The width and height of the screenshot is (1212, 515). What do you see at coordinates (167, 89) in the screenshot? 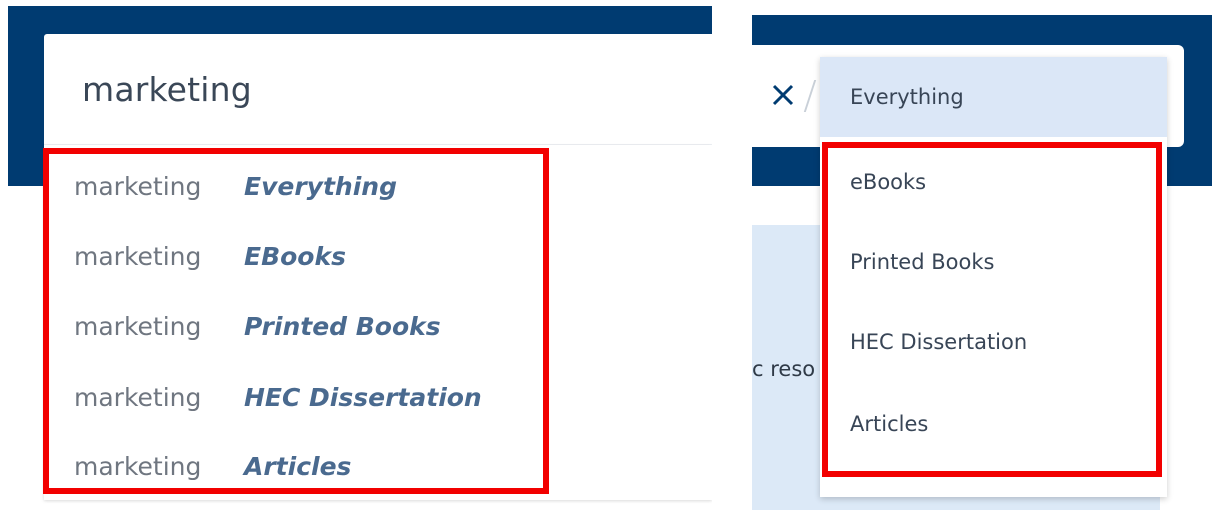
I see `search-input-value: marketing` at bounding box center [167, 89].